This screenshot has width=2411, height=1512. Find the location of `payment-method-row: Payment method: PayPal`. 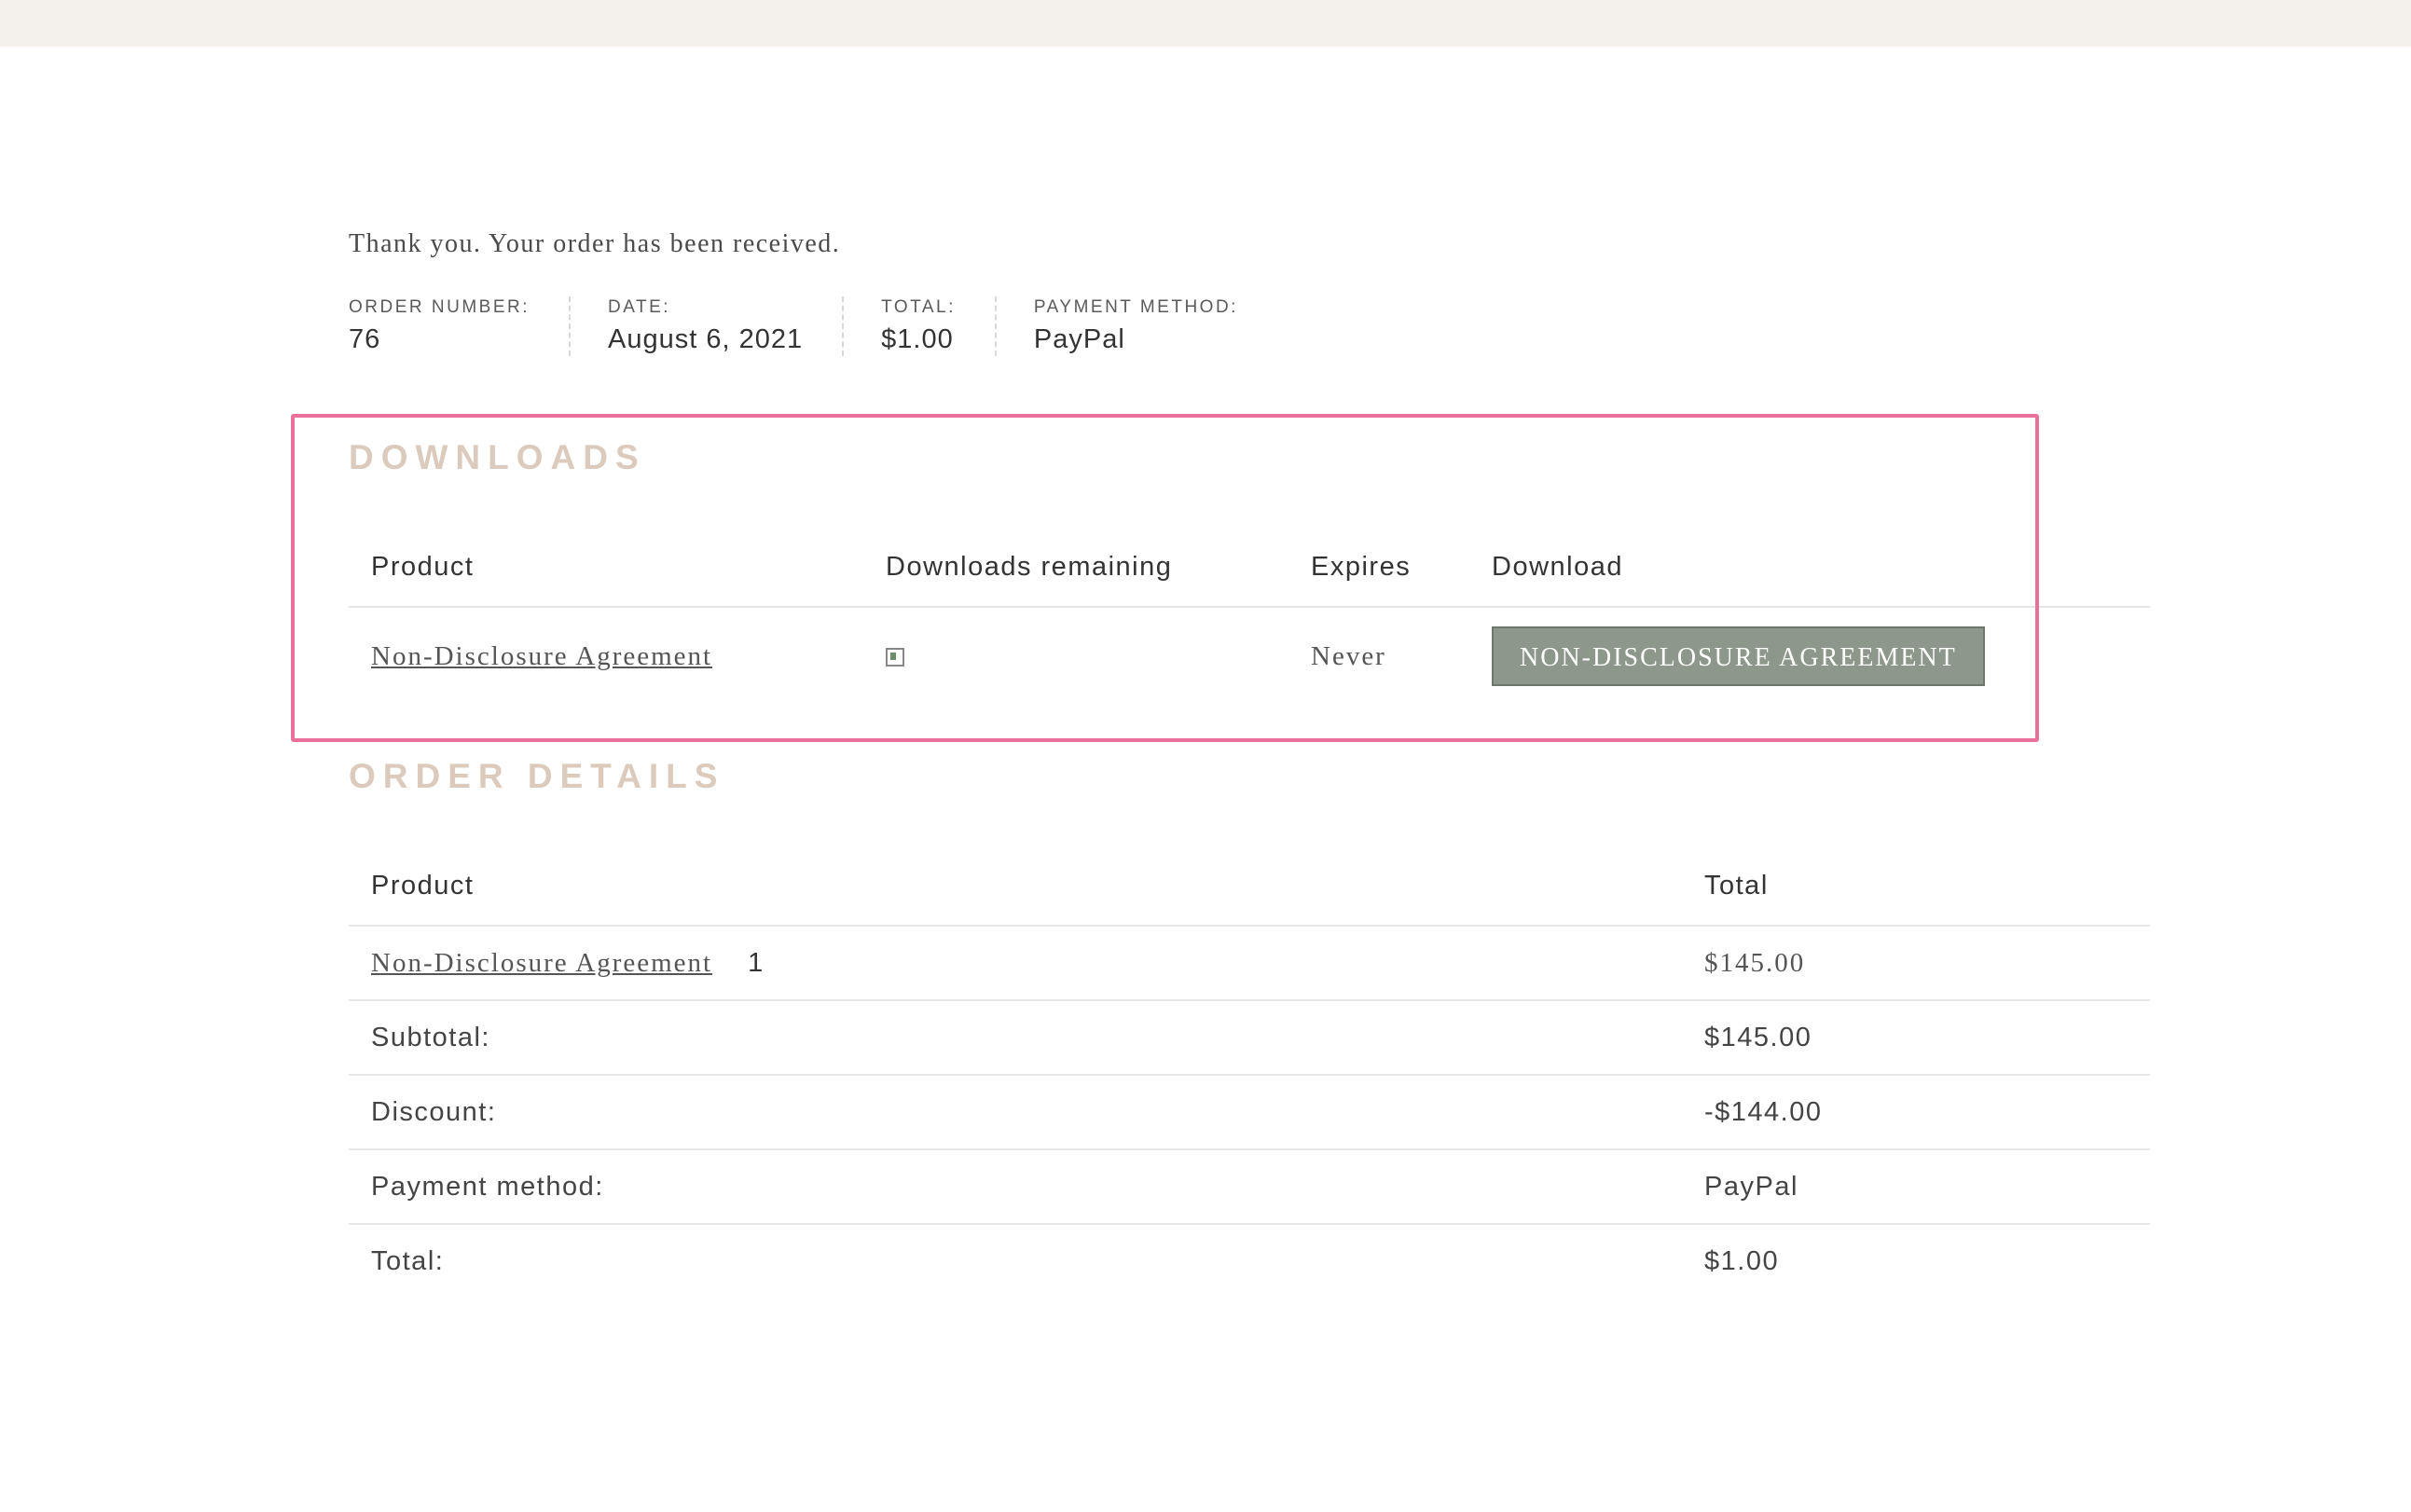

payment-method-row: Payment method: PayPal is located at coordinates (1249, 1187).